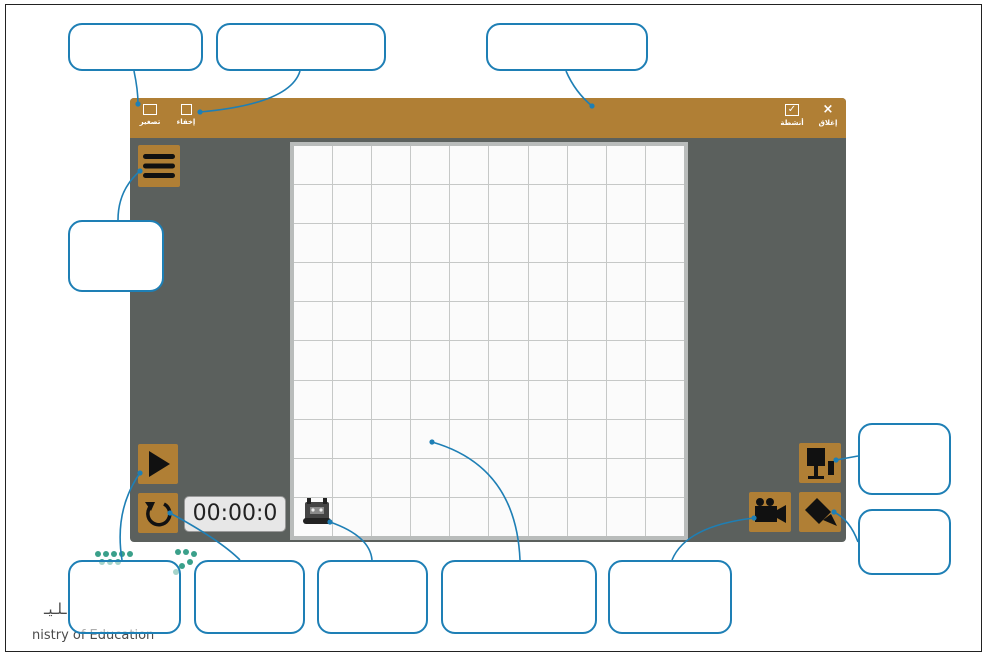  I want to click on play-button, so click(158, 464).